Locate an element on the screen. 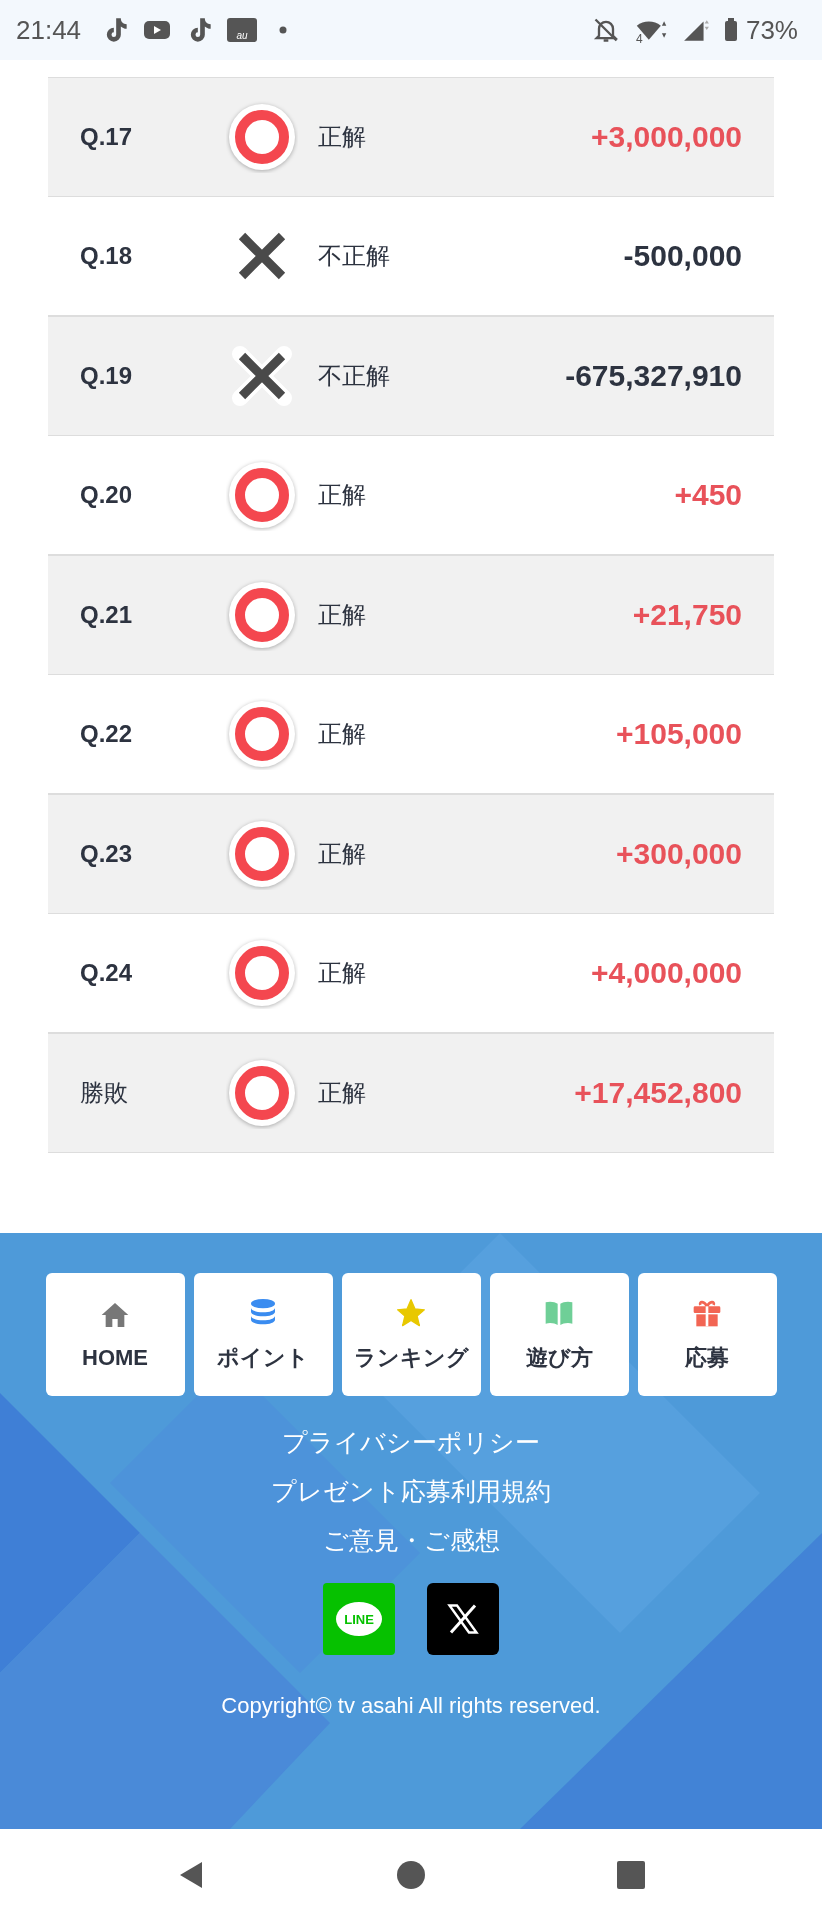 The image size is (822, 1920). battery-level: 73% is located at coordinates (771, 30).